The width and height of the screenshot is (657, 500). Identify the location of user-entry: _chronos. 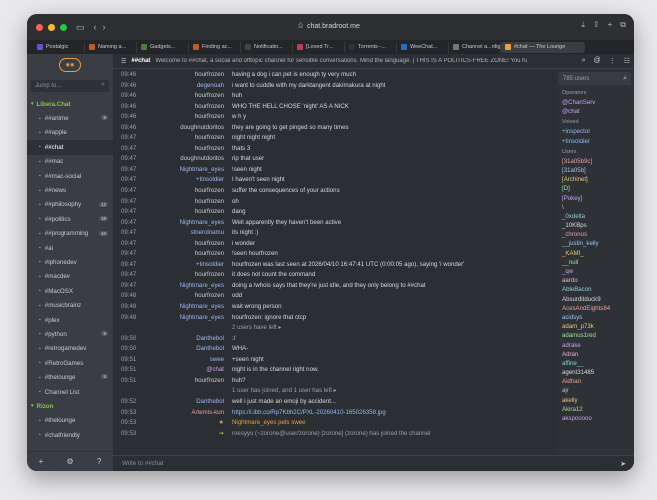
(595, 234).